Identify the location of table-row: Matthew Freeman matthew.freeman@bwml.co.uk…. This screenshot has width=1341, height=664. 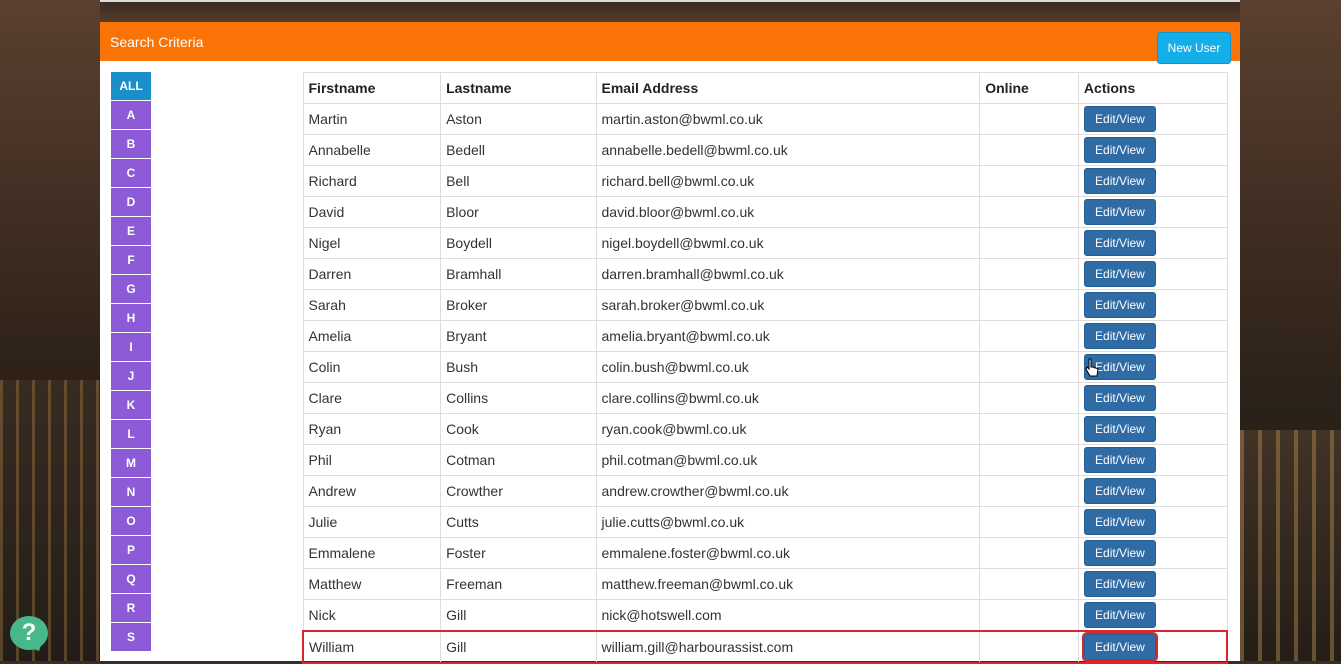
(765, 584).